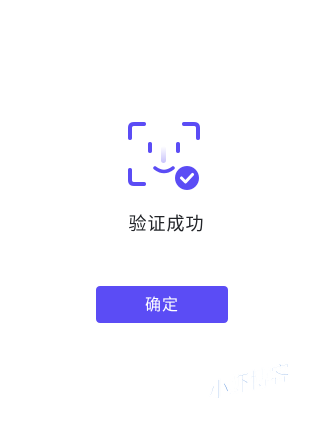 This screenshot has height=433, width=333. What do you see at coordinates (164, 156) in the screenshot?
I see `face-scan-icon` at bounding box center [164, 156].